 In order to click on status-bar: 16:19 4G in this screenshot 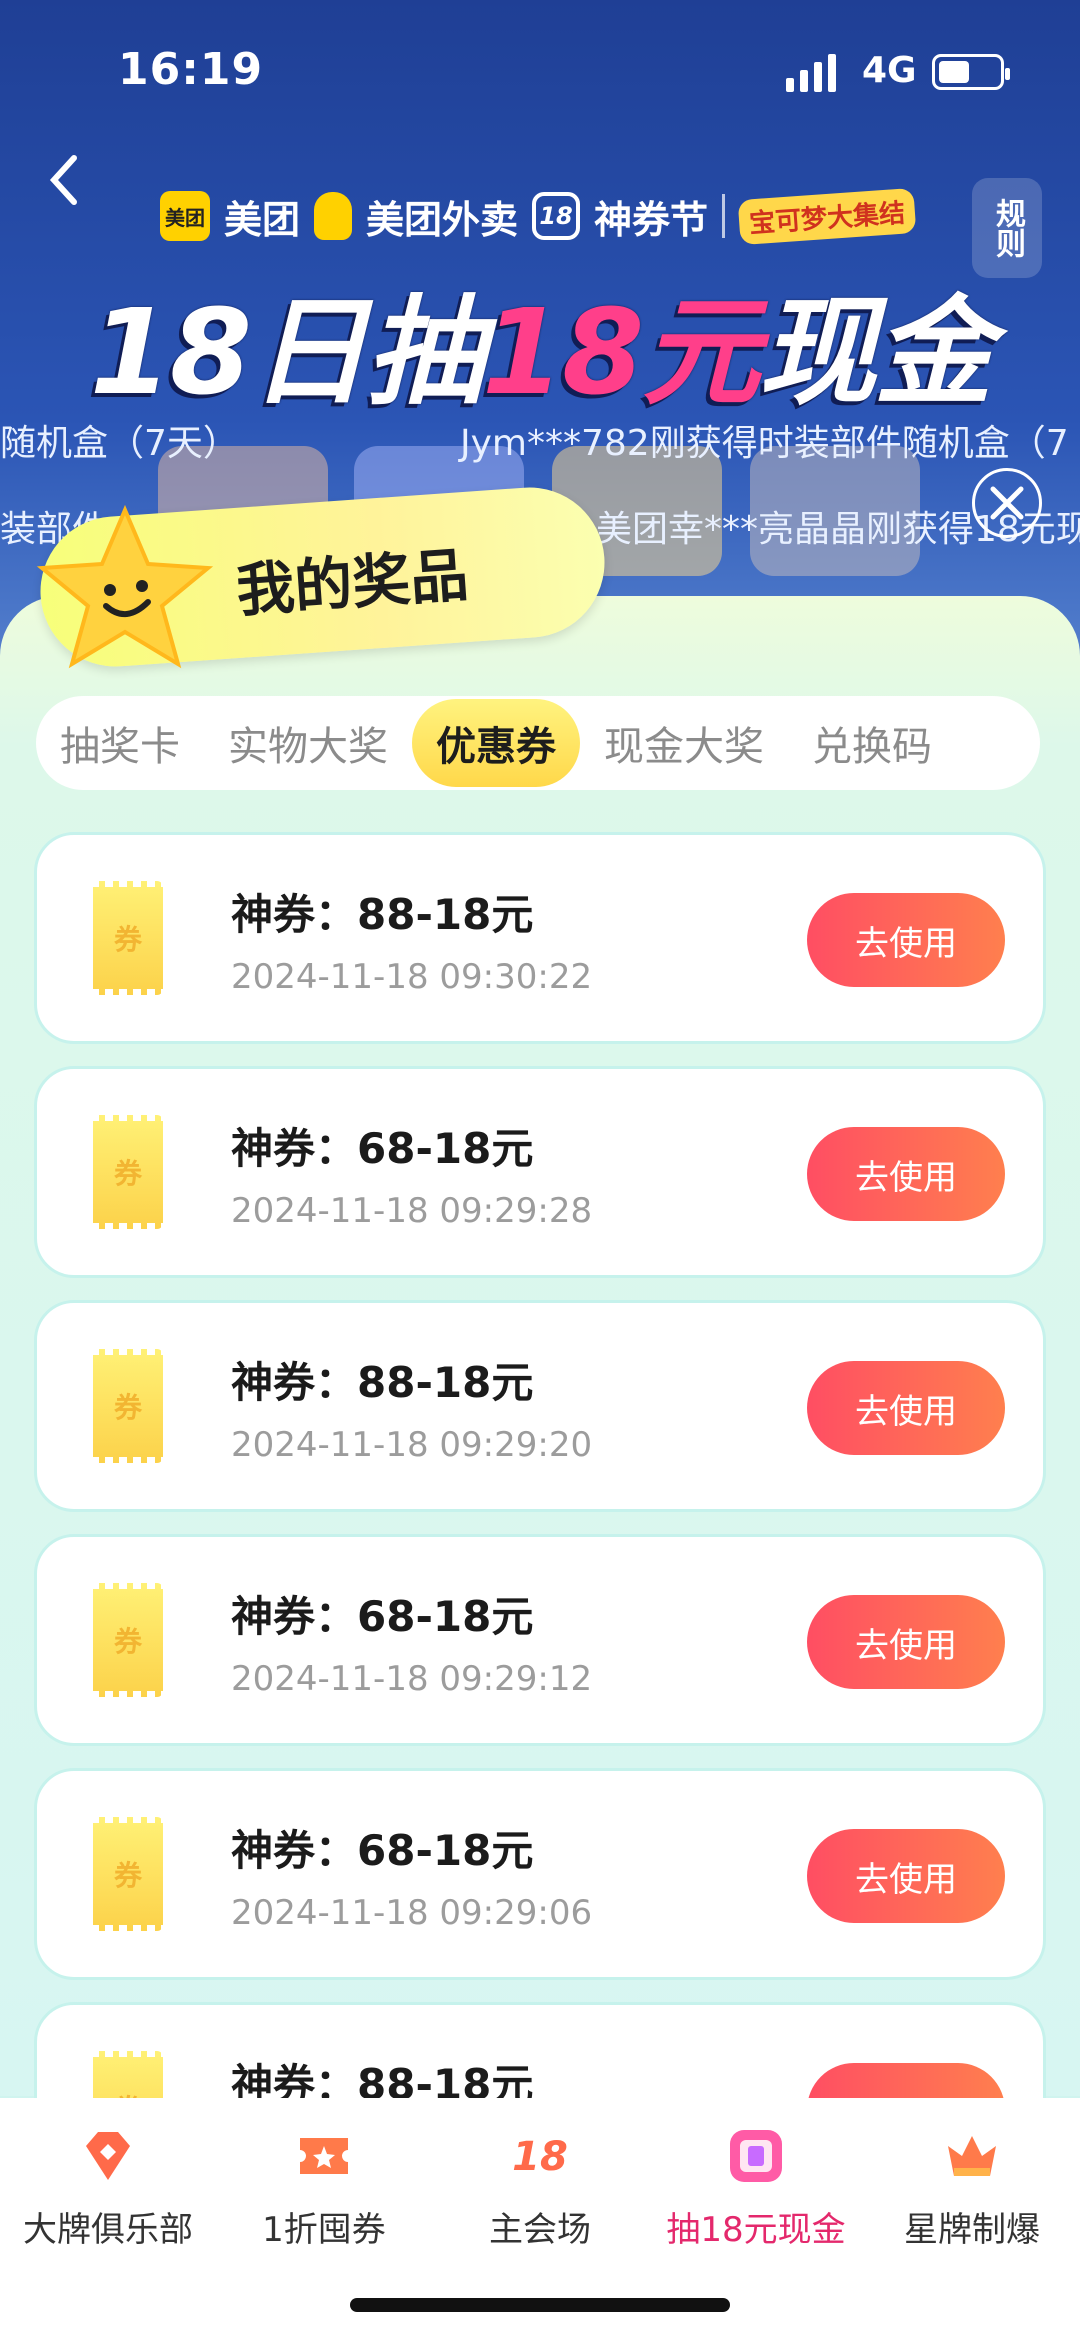, I will do `click(540, 70)`.